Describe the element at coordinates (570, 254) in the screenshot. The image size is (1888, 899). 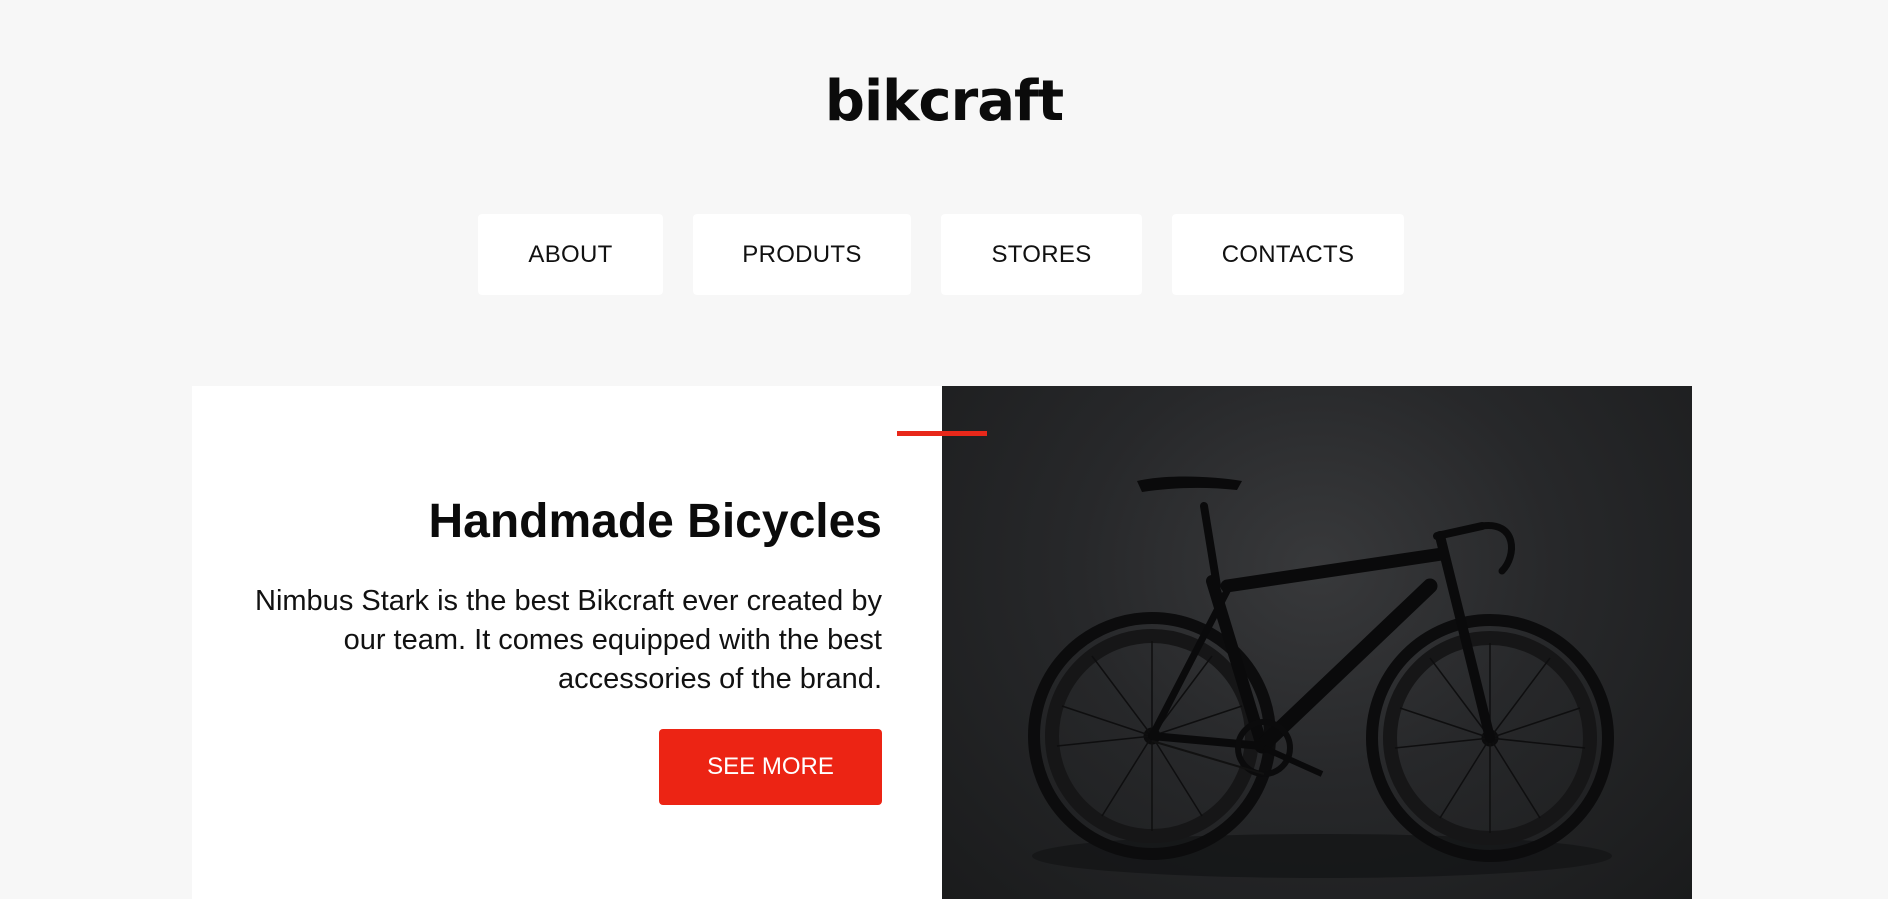
I see `nav-item-about: ABOUT` at that location.